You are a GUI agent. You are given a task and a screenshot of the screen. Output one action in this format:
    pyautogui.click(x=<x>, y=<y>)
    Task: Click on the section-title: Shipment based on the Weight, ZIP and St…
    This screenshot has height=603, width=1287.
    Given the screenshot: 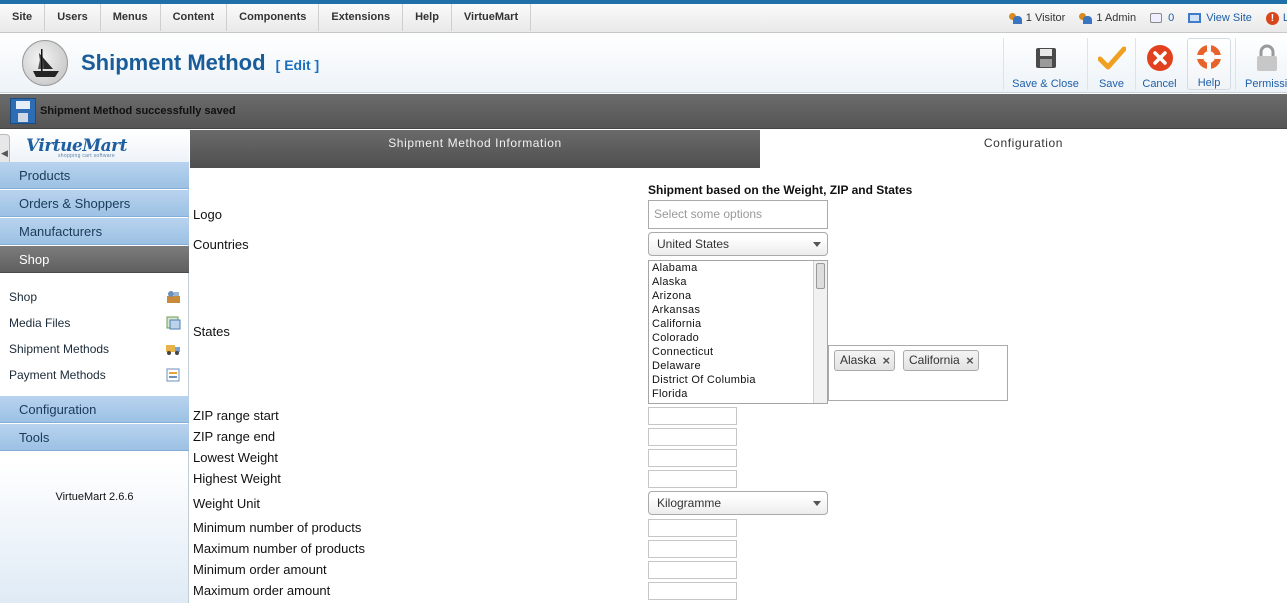 What is the action you would take?
    pyautogui.click(x=780, y=190)
    